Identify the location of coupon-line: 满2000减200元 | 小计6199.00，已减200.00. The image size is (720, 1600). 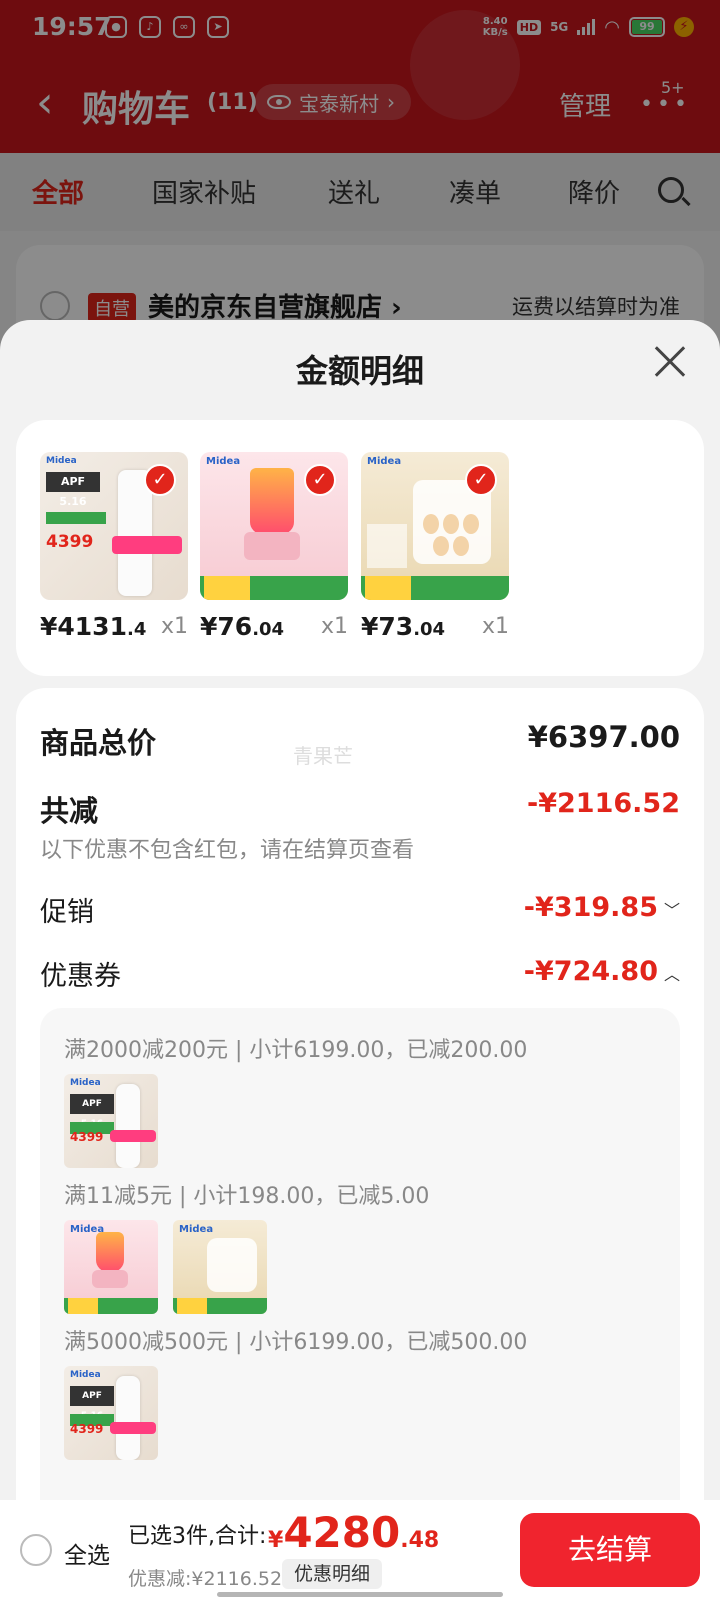
(296, 1050).